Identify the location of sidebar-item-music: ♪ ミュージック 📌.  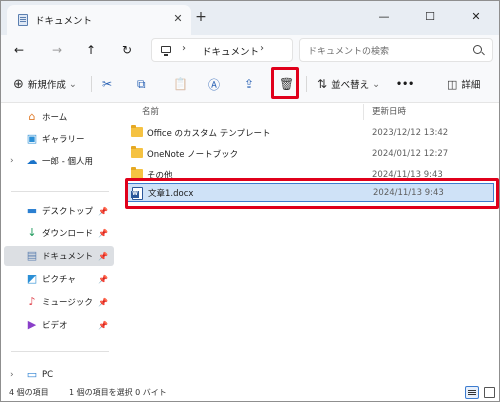
(59, 302).